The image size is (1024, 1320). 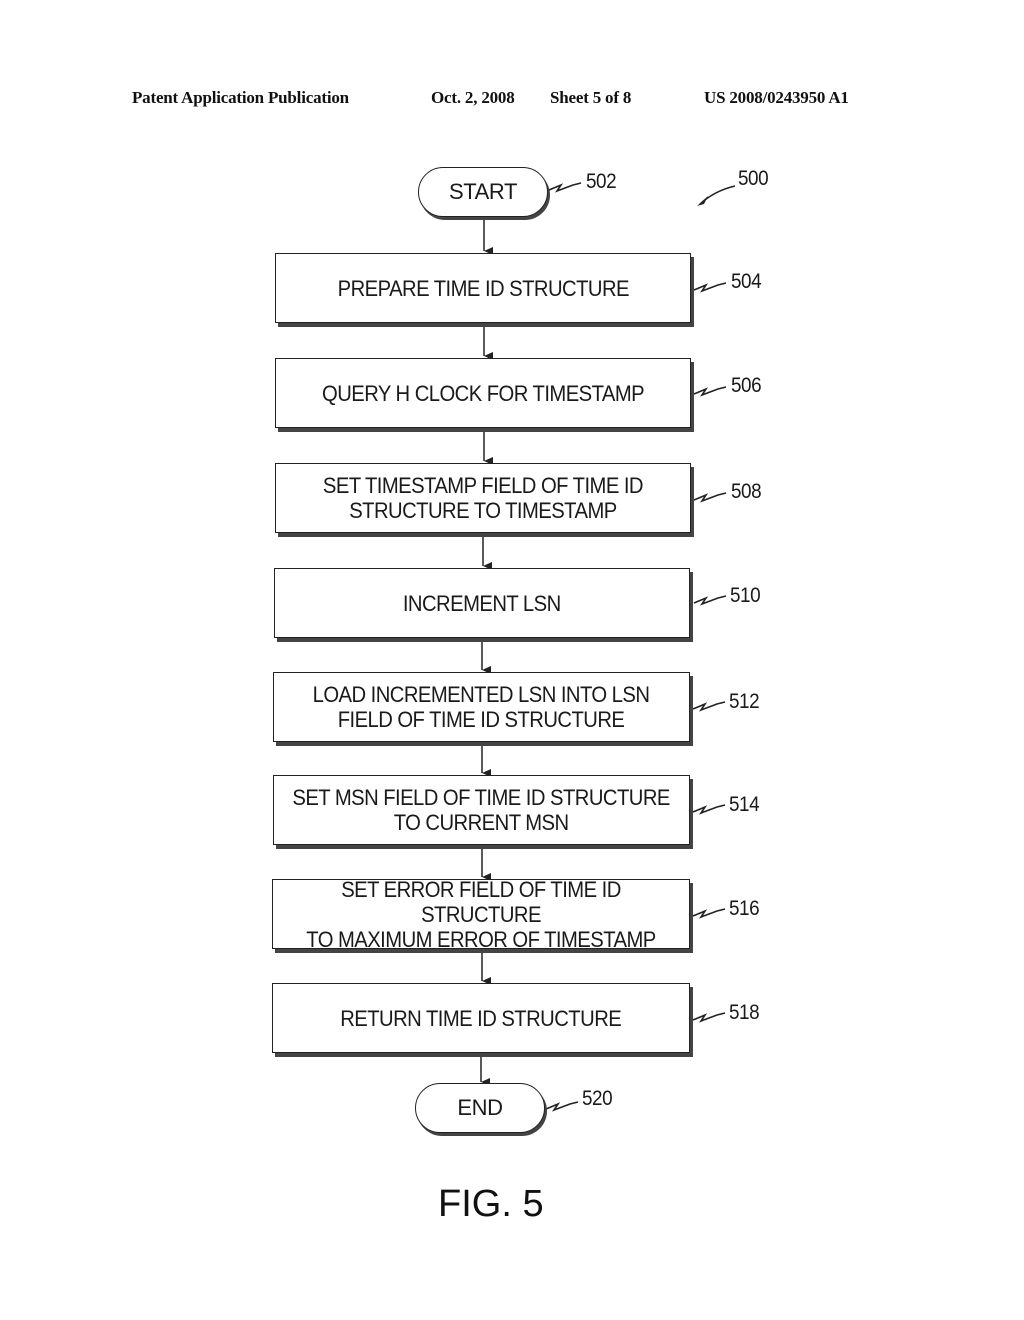 I want to click on end-terminal: END, so click(x=480, y=1108).